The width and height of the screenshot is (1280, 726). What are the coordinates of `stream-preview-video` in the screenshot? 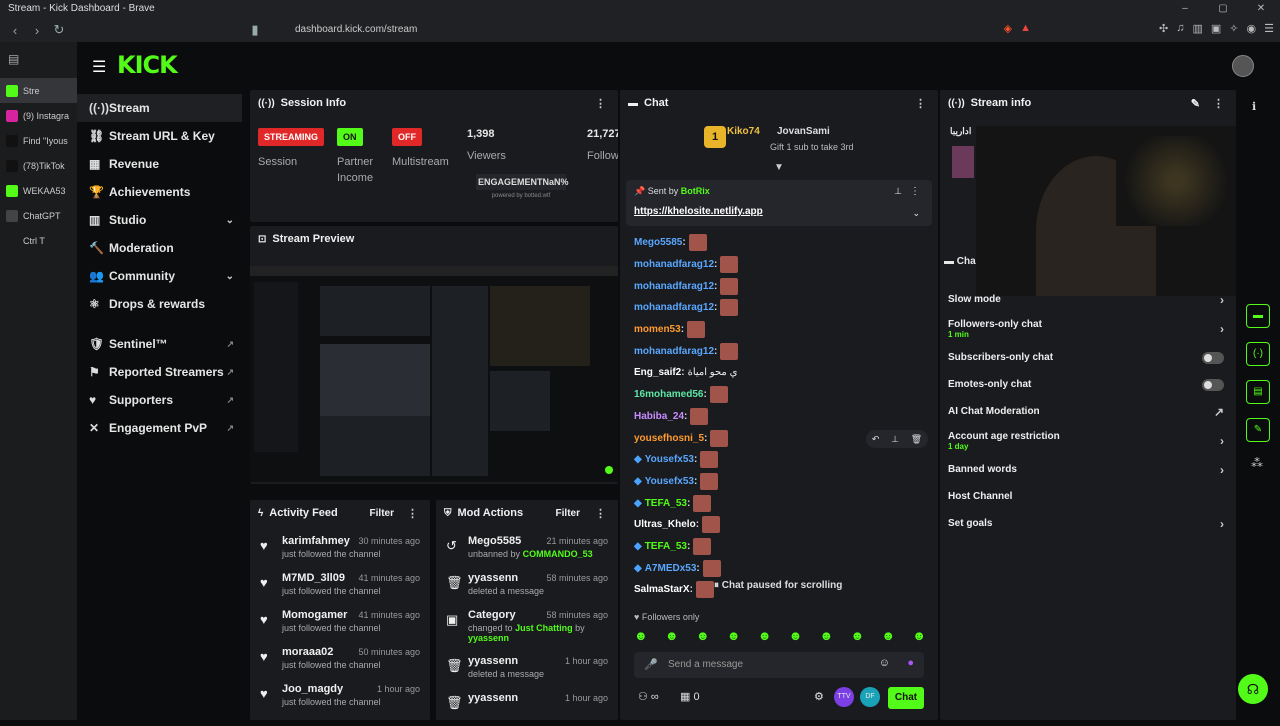 It's located at (434, 374).